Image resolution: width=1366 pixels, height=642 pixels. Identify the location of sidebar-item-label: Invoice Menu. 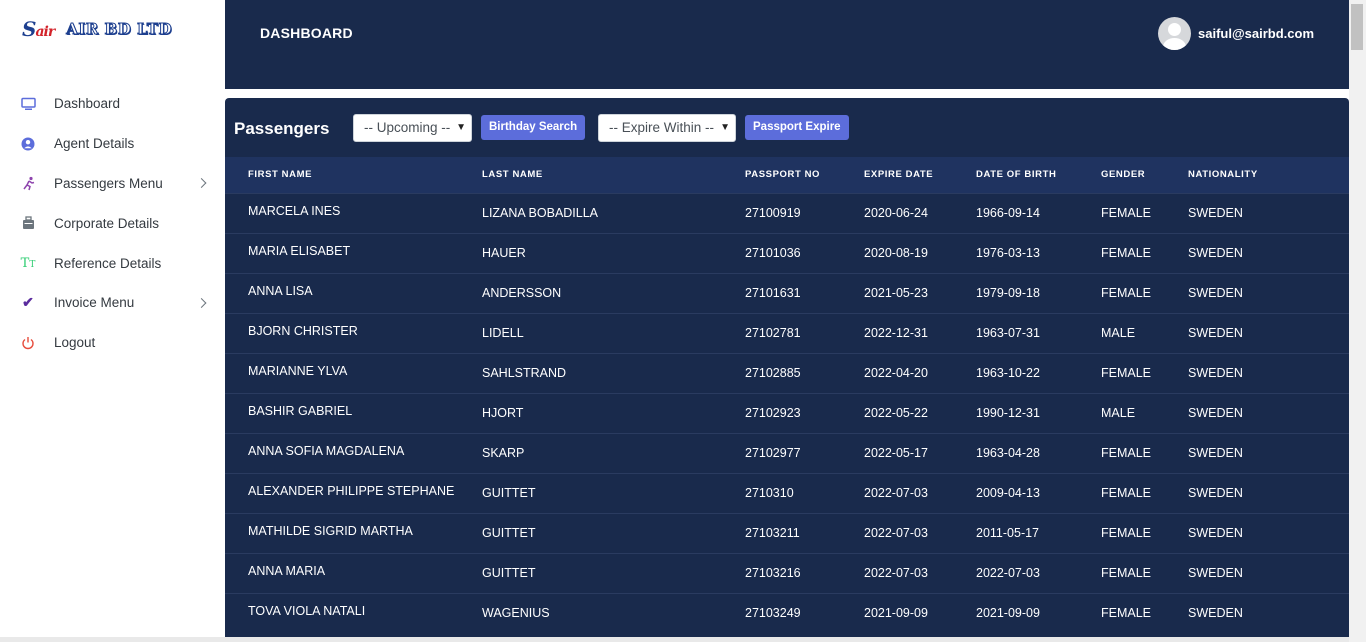
(94, 303).